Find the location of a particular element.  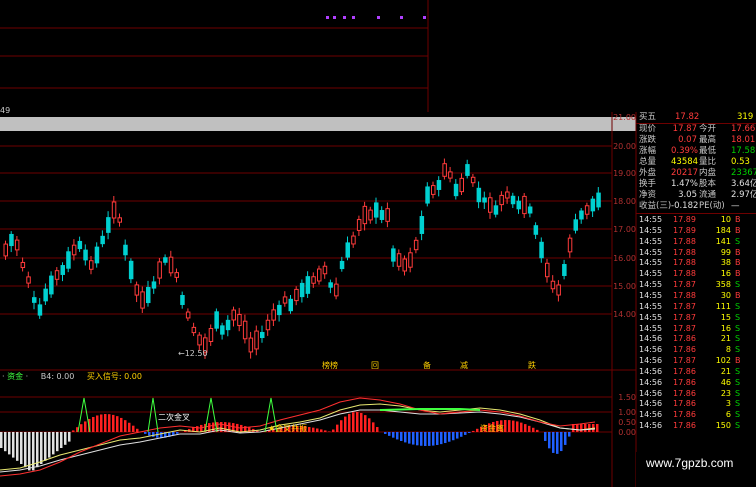

tick-row: 14:56 17.86 150 S is located at coordinates (696, 426).